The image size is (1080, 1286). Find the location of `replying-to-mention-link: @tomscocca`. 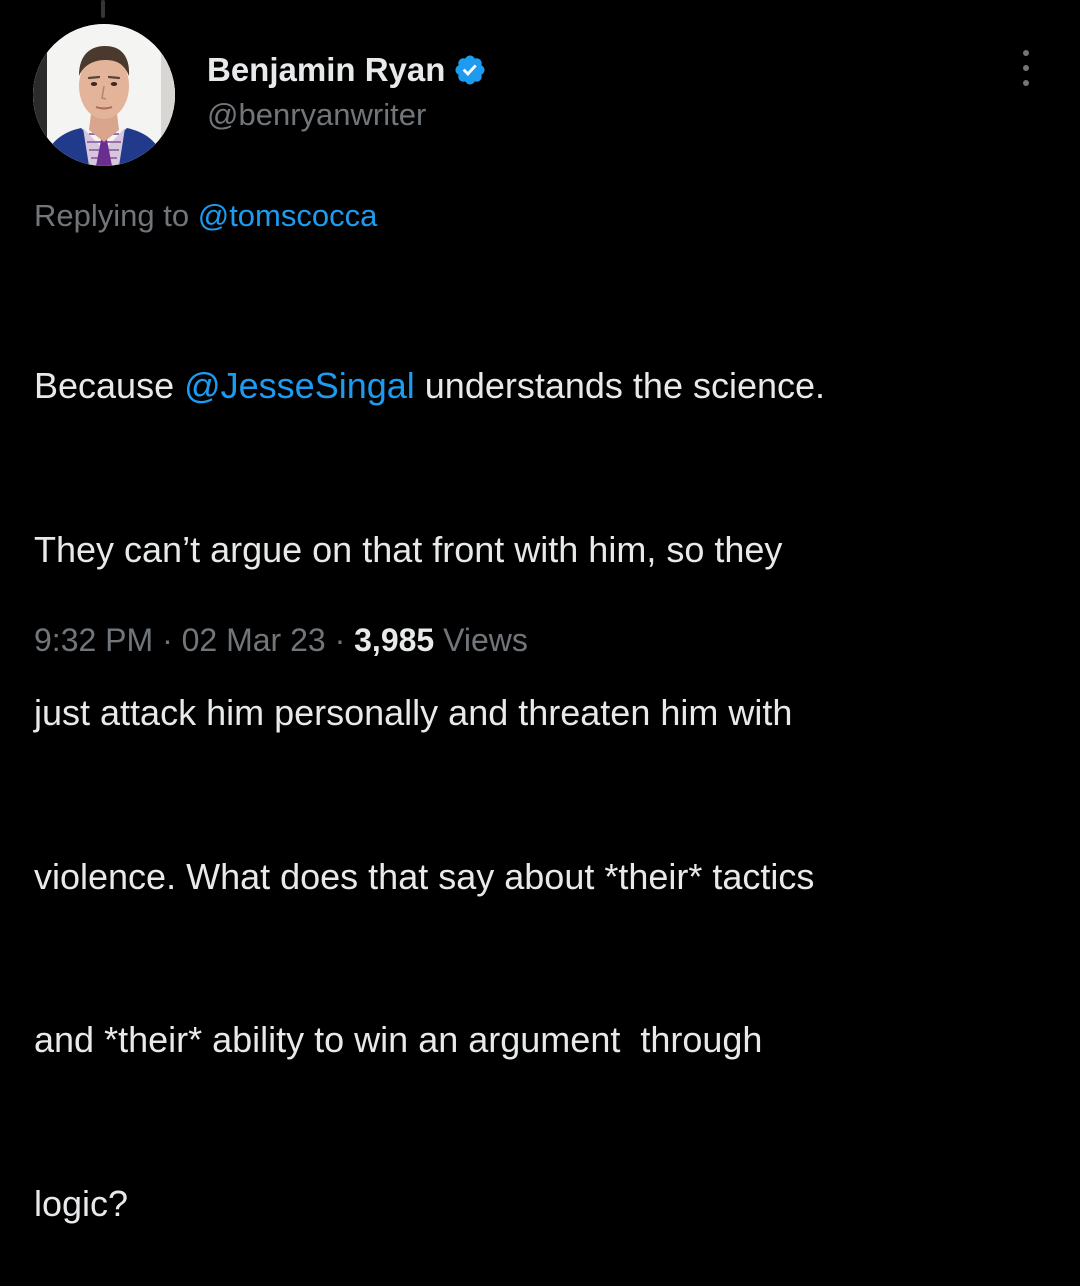

replying-to-mention-link: @tomscocca is located at coordinates (288, 215).